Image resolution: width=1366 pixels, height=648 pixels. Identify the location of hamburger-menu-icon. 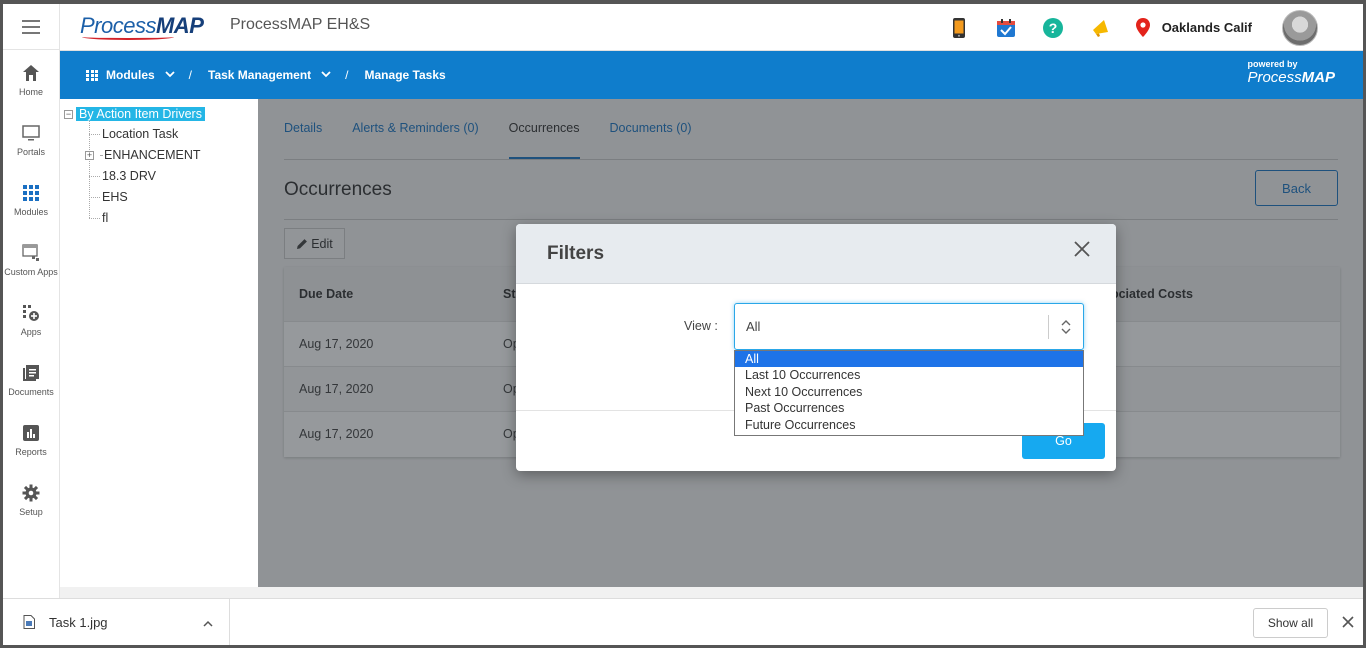
(31, 27).